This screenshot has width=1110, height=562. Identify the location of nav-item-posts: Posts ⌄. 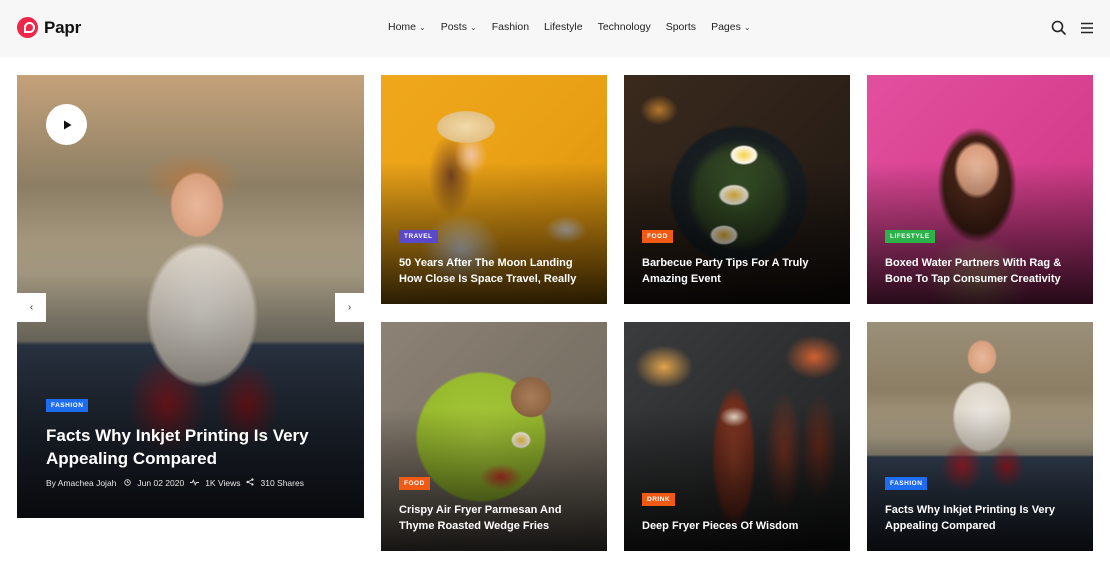
(459, 27).